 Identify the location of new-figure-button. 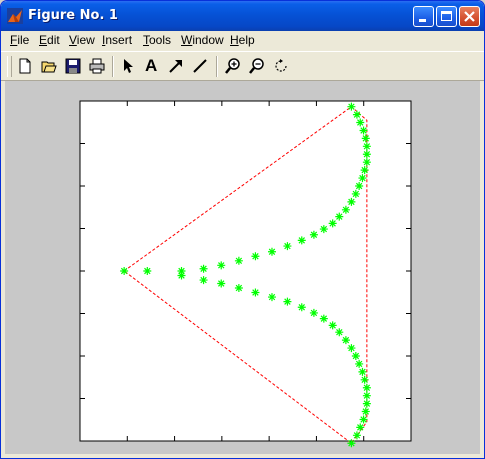
(25, 66).